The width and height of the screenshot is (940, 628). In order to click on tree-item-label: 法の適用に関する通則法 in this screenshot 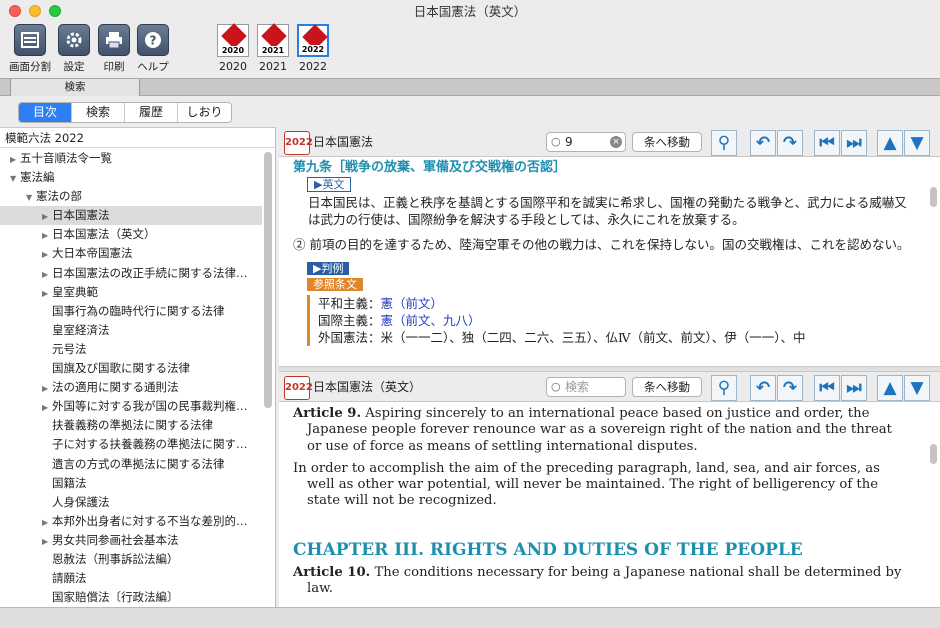, I will do `click(115, 387)`.